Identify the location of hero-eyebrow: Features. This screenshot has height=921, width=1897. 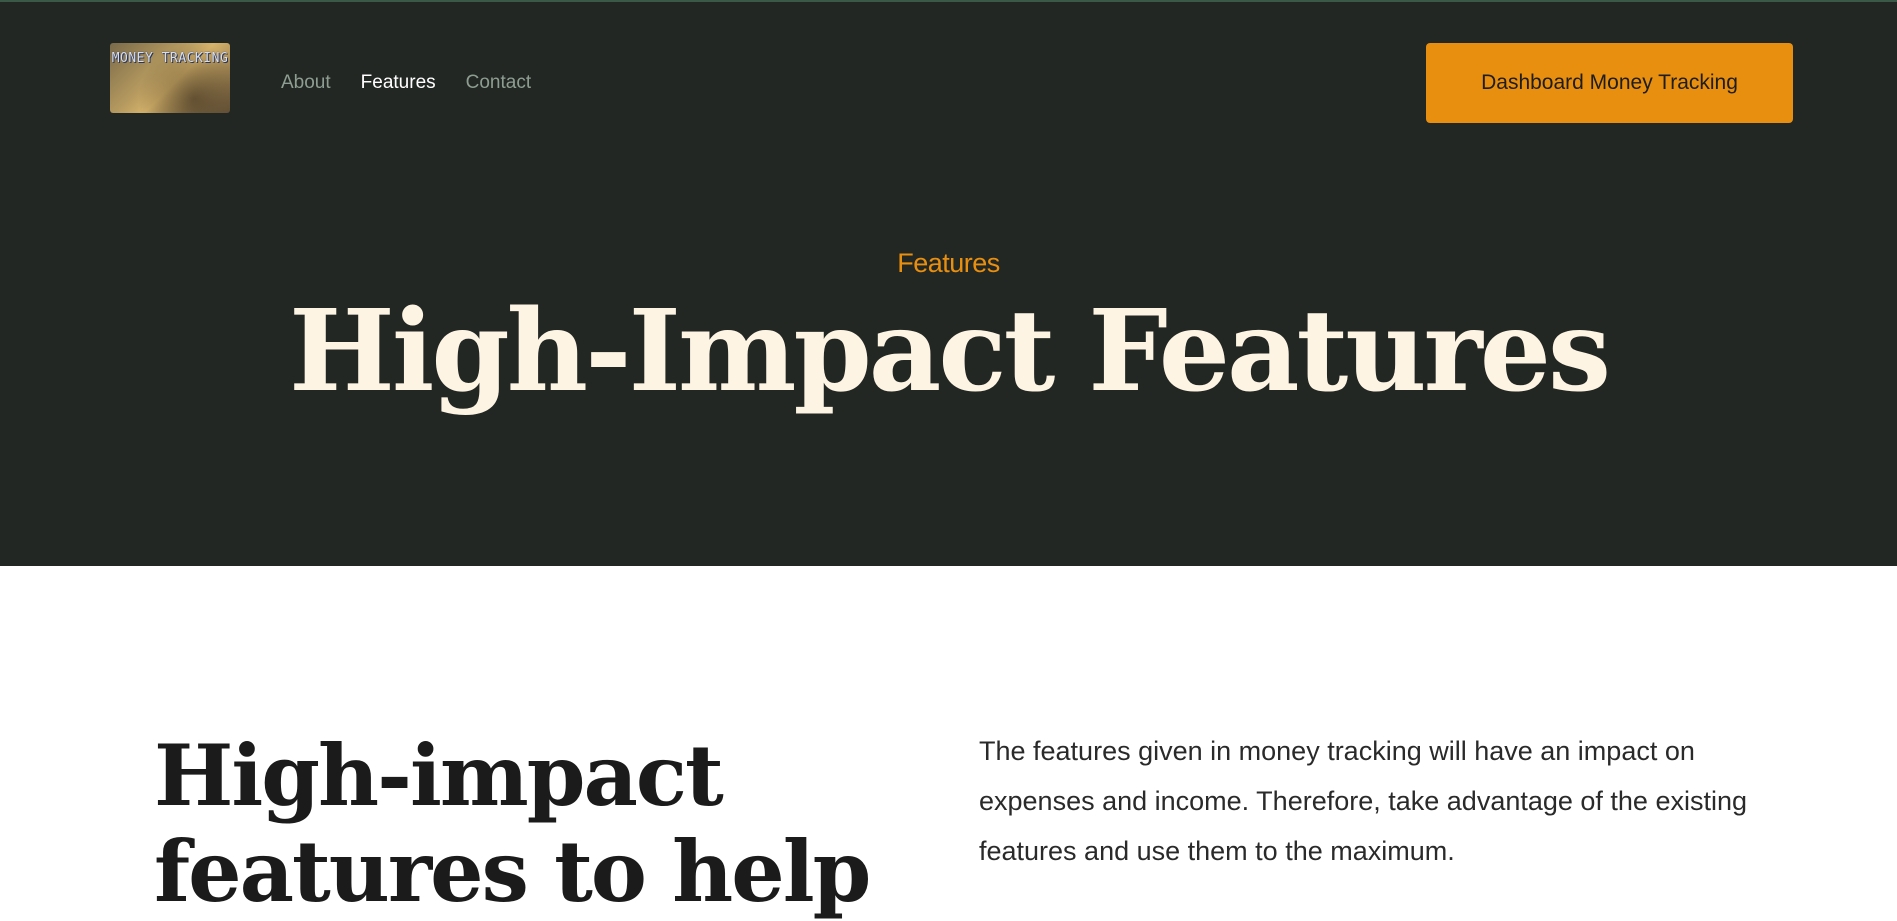
(948, 263).